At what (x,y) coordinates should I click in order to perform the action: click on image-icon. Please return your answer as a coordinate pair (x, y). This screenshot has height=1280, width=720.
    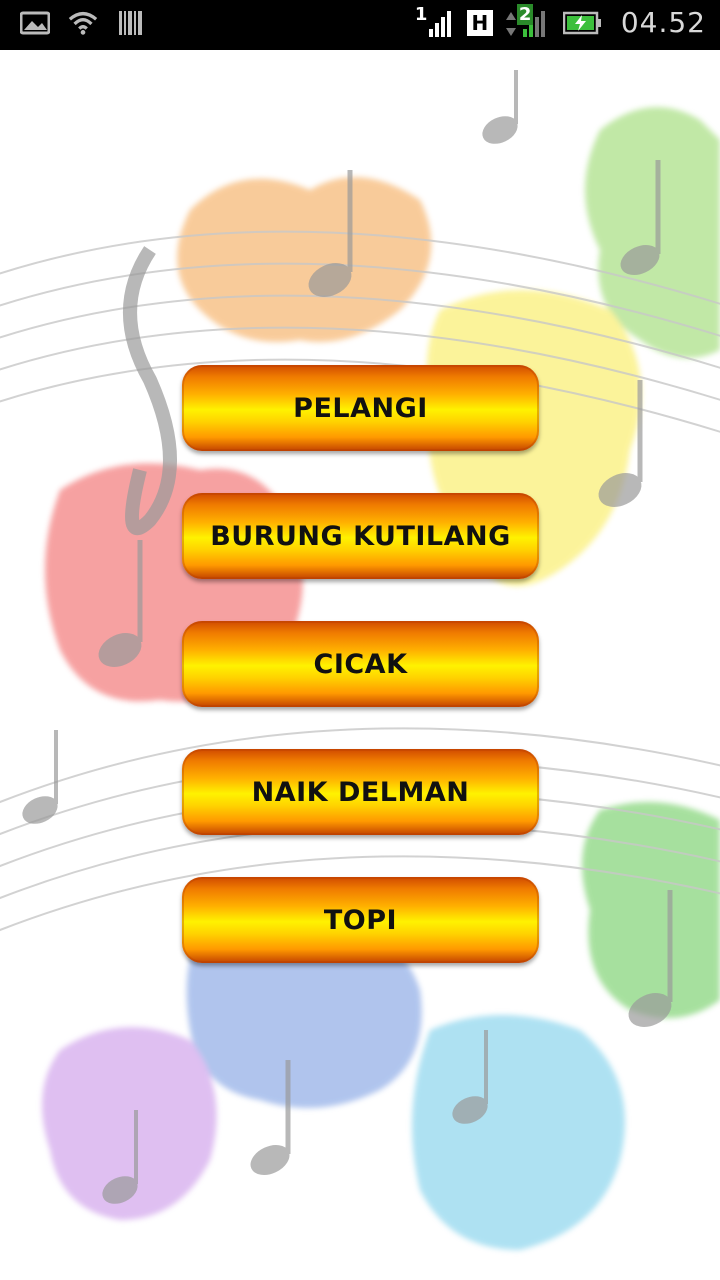
    Looking at the image, I should click on (35, 23).